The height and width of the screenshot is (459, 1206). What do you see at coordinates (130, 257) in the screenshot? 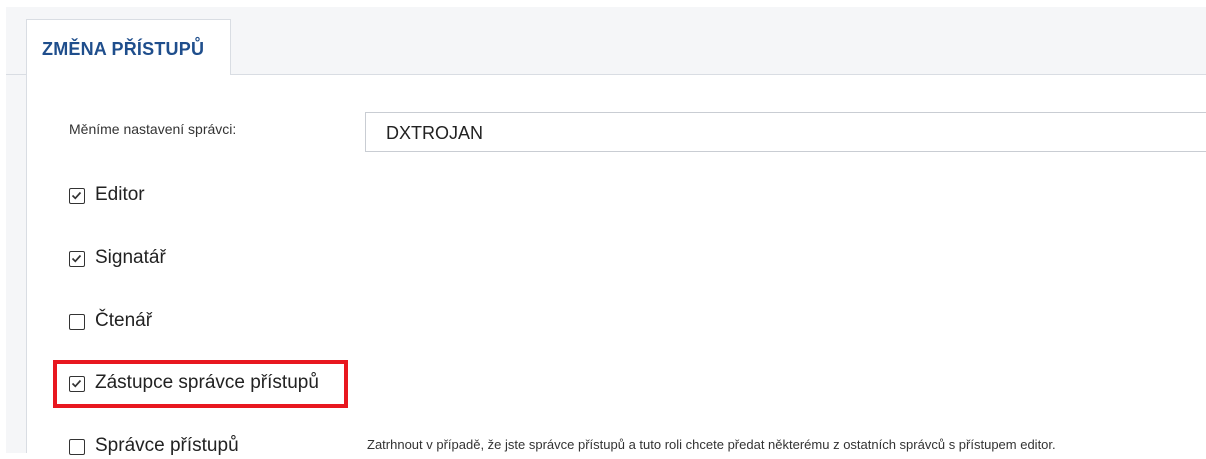
I see `role-signatory-label: Signatář` at bounding box center [130, 257].